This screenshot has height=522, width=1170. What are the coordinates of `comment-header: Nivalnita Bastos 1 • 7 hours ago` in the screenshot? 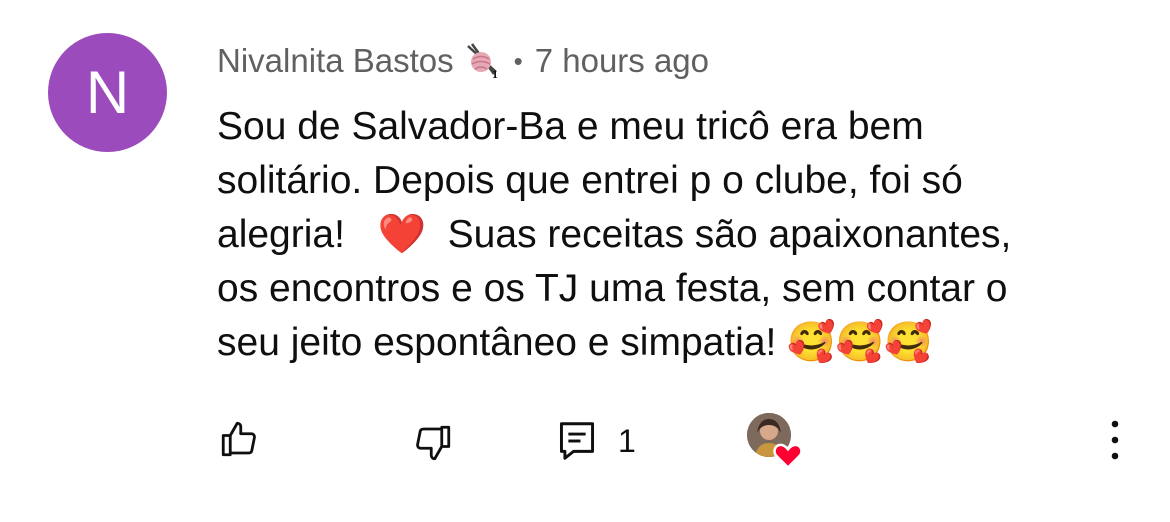 It's located at (463, 61).